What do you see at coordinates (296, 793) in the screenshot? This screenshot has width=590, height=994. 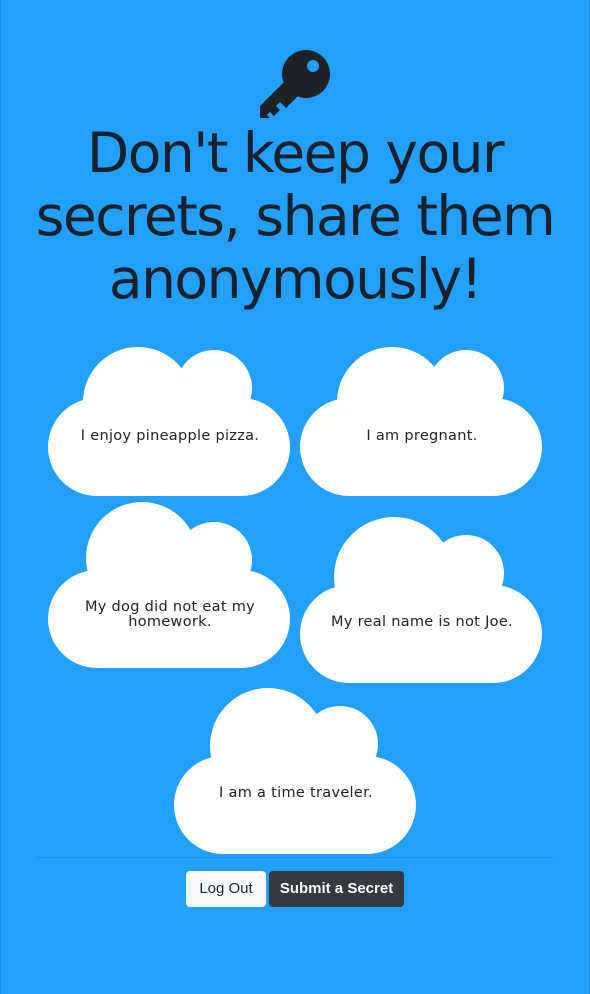 I see `secret-text: I am a time traveler.` at bounding box center [296, 793].